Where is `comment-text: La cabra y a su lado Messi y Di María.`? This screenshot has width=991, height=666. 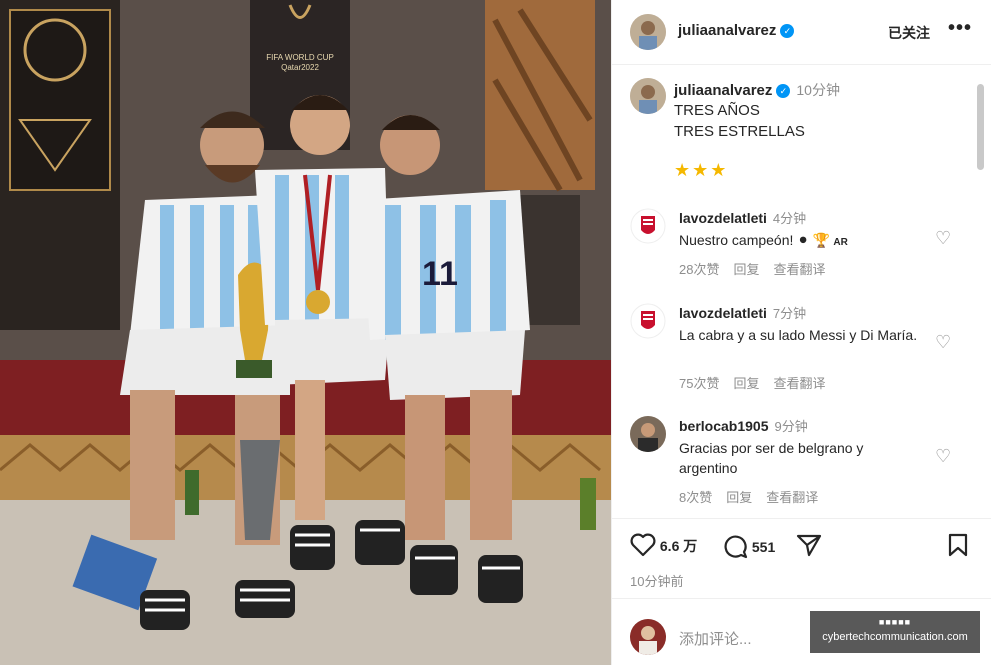
comment-text: La cabra y a su lado Messi y Di María. is located at coordinates (798, 335).